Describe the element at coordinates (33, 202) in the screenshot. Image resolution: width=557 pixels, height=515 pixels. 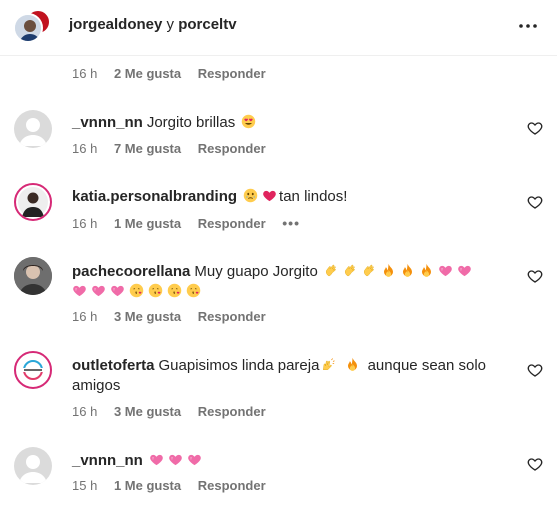
I see `katia-avatar` at that location.